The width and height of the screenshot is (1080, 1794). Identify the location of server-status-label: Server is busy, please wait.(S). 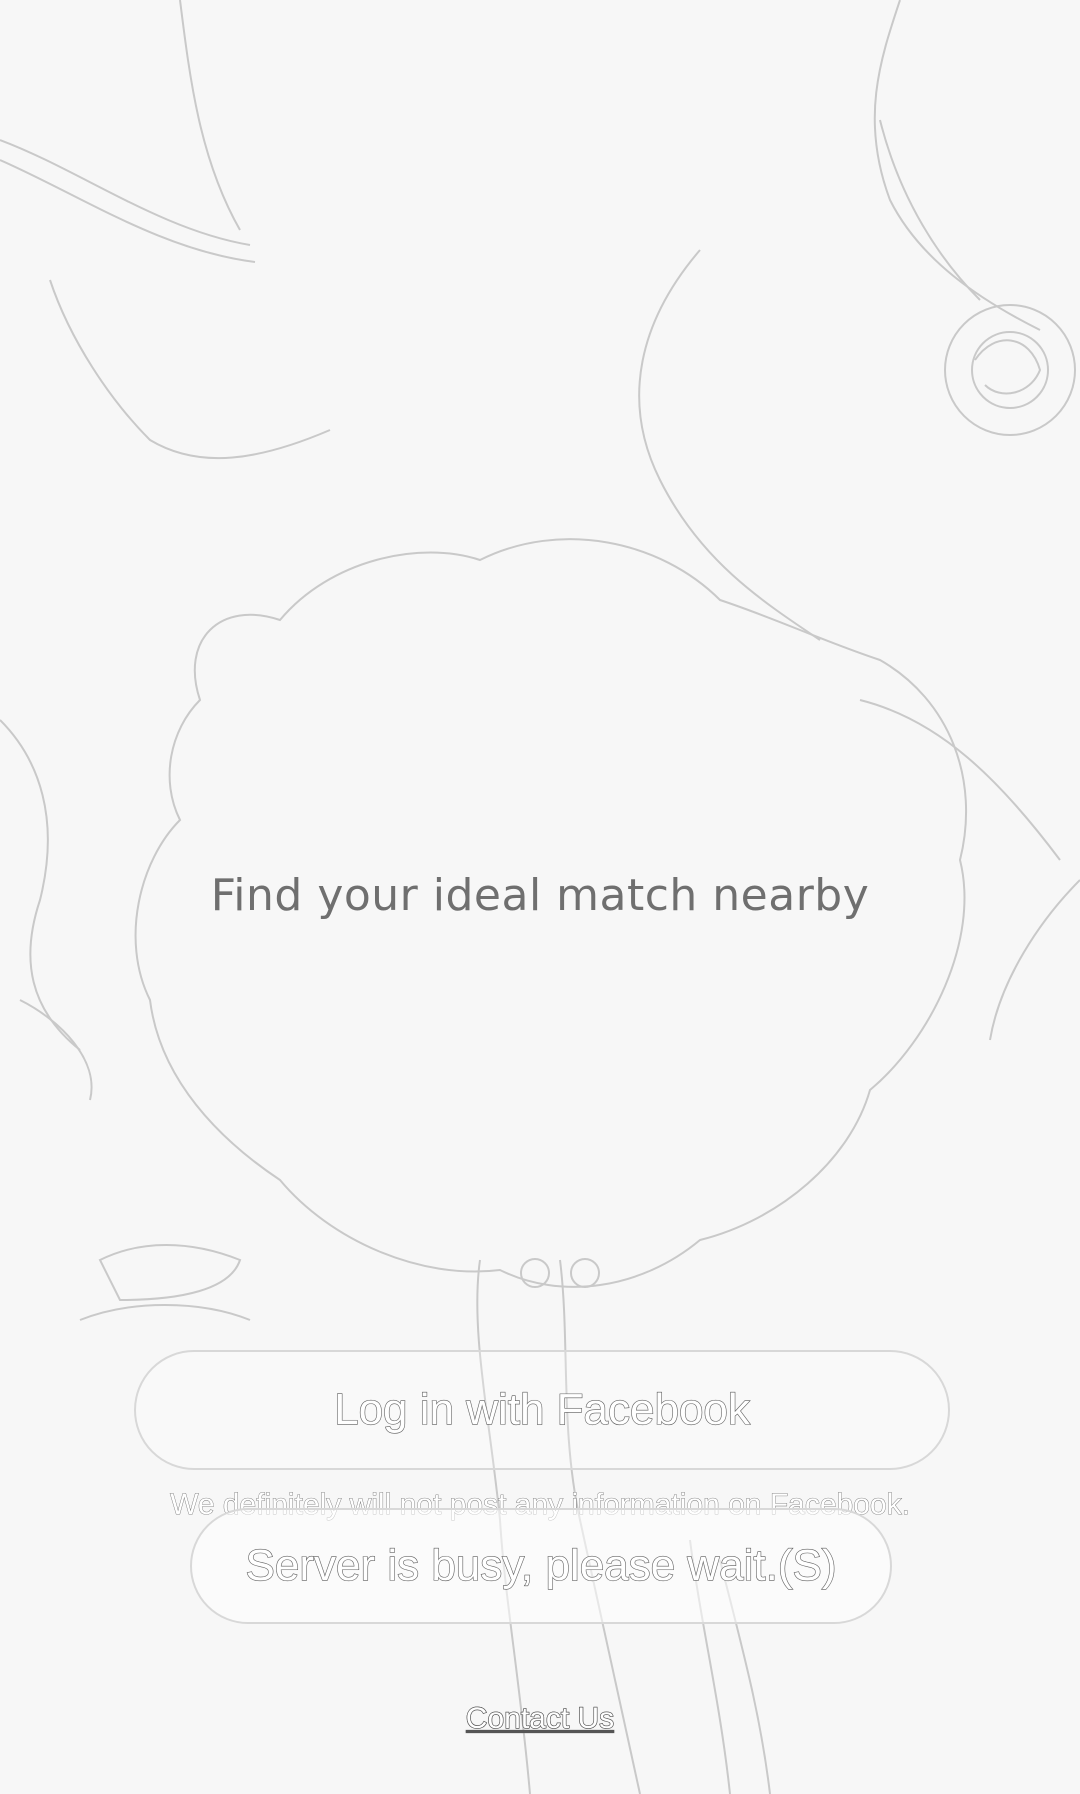
(541, 1565).